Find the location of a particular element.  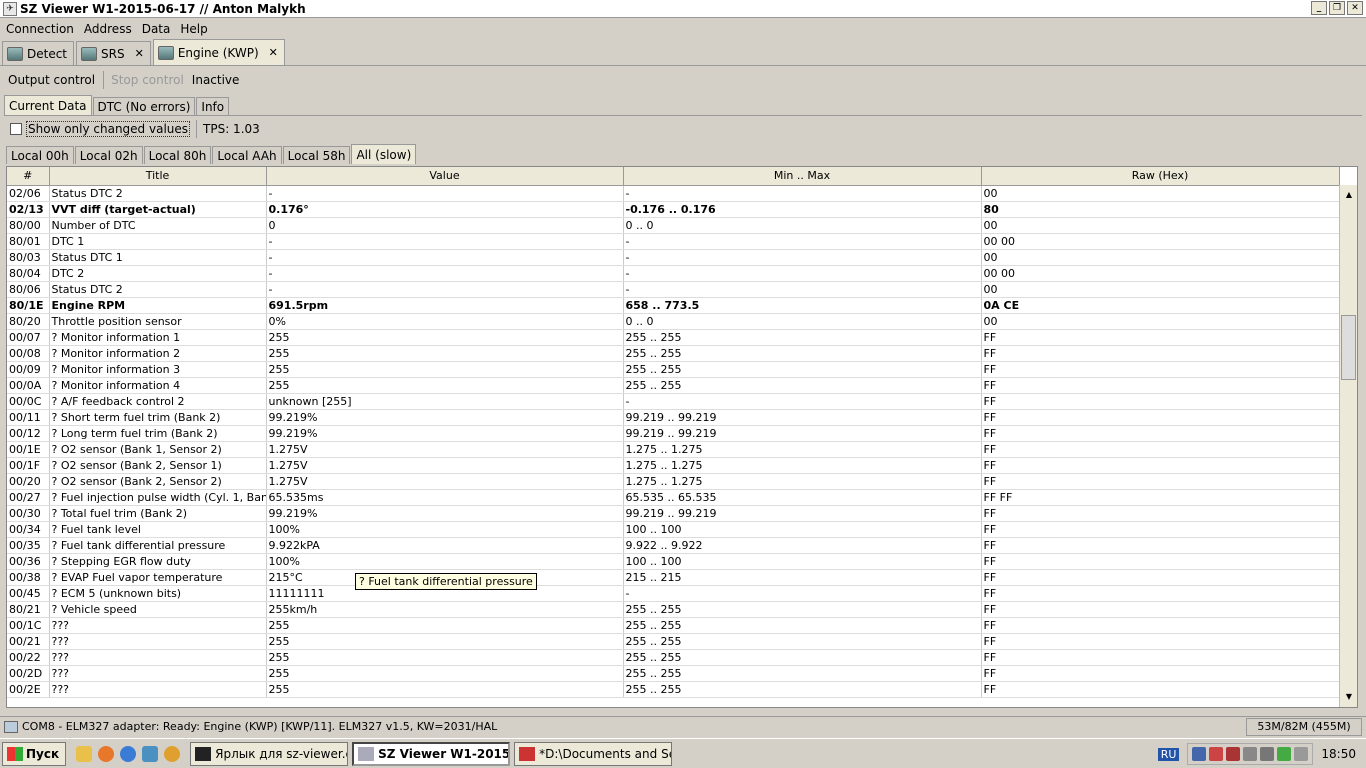

column-header-value: Value is located at coordinates (445, 176).